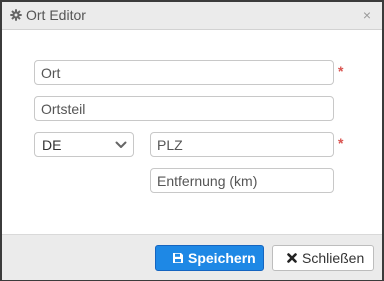 The width and height of the screenshot is (384, 281). I want to click on floppy-disk-icon, so click(178, 258).